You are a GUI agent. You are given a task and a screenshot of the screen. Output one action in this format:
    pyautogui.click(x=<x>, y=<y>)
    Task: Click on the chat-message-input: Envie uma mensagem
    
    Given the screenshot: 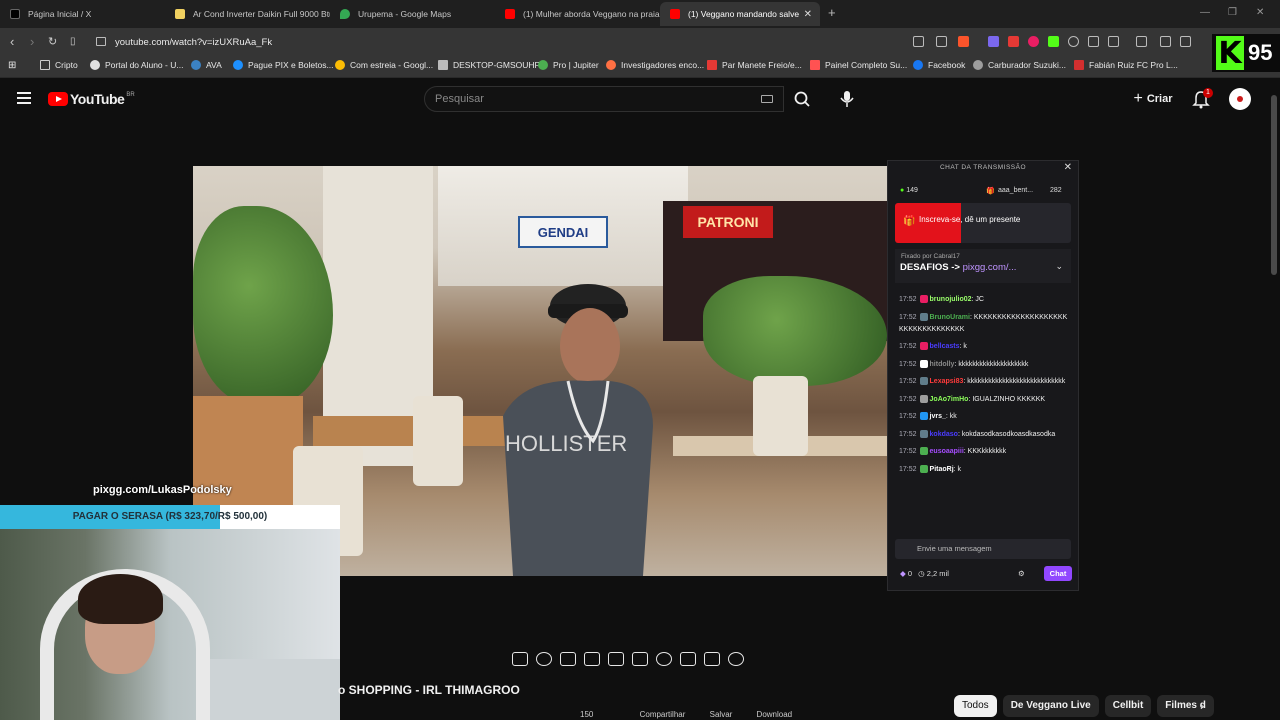 What is the action you would take?
    pyautogui.click(x=983, y=549)
    